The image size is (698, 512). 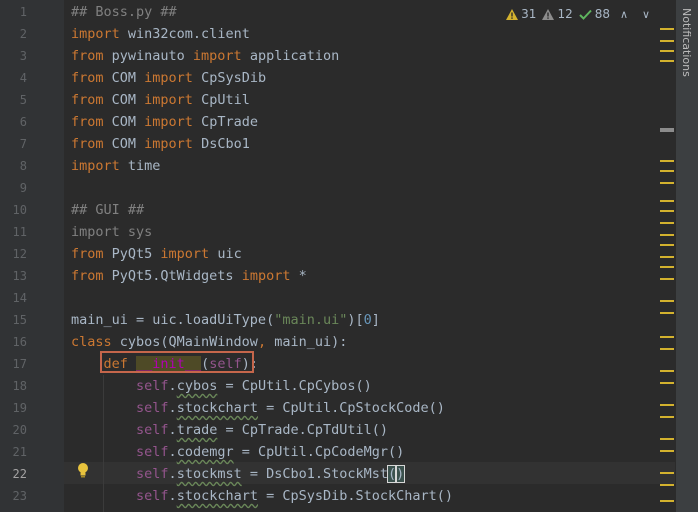 I want to click on typos-counter: 88, so click(x=594, y=14).